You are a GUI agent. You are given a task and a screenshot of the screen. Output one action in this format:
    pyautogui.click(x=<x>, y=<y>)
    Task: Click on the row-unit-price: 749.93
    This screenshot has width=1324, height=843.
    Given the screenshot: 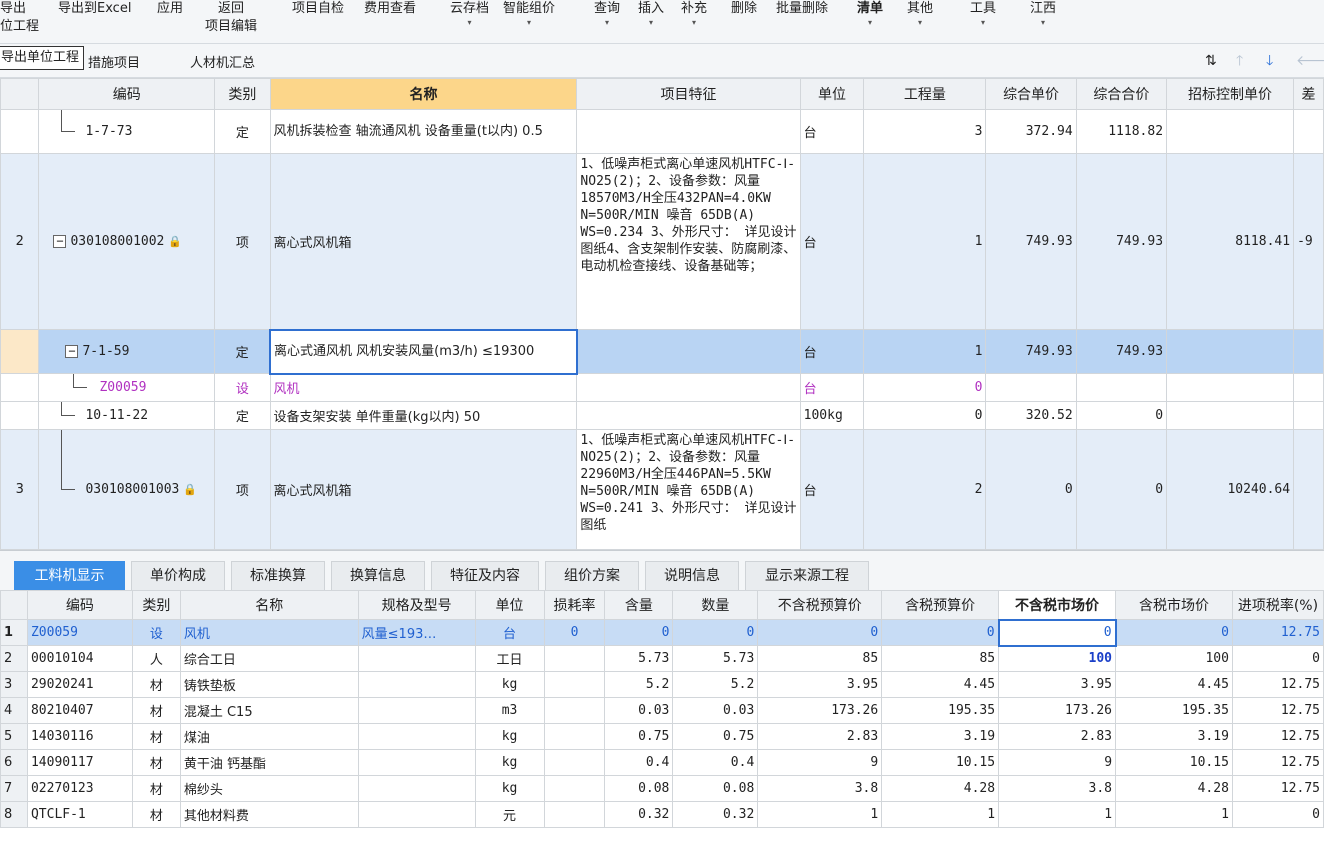 What is the action you would take?
    pyautogui.click(x=1031, y=351)
    